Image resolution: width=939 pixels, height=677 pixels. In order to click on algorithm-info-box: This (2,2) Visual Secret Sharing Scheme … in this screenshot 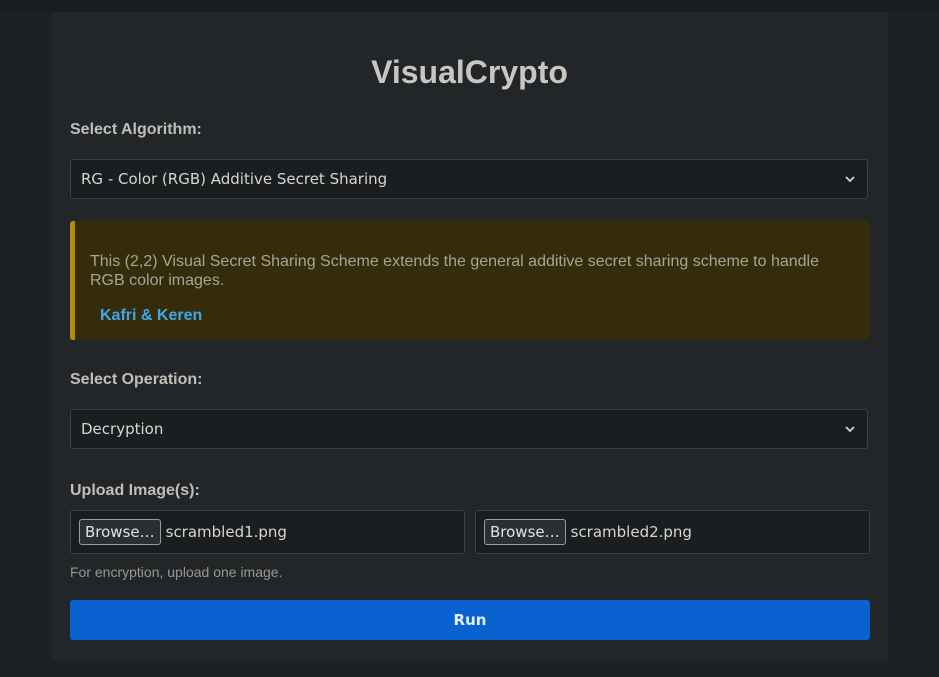, I will do `click(470, 280)`.